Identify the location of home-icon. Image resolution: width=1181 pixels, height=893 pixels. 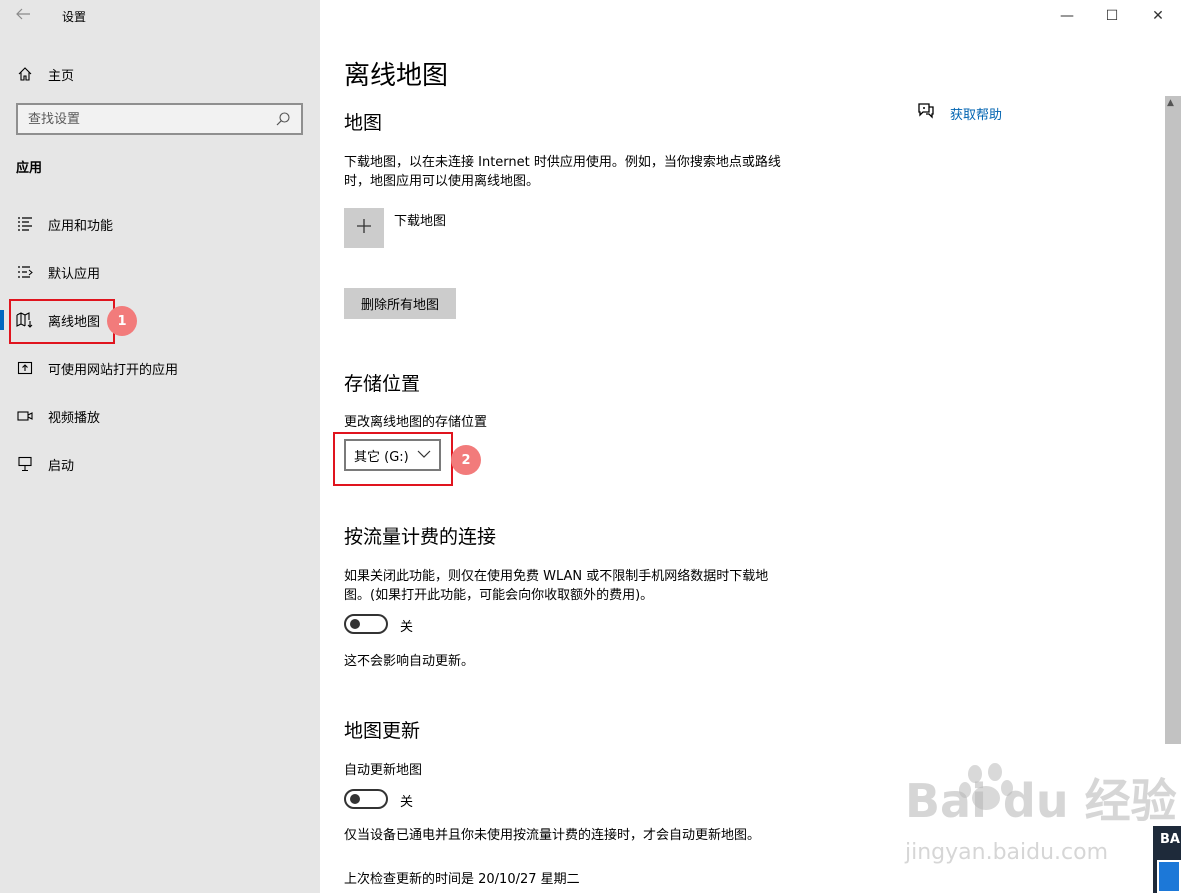
(25, 74).